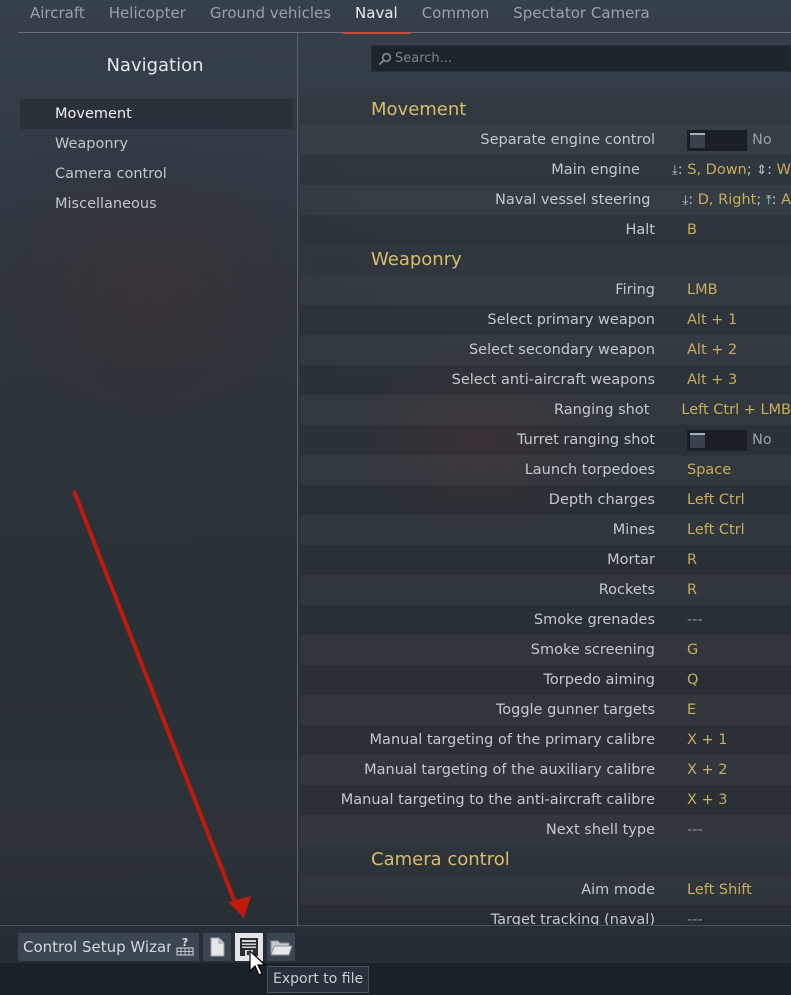 The width and height of the screenshot is (791, 995). I want to click on control-binding: Left Shift, so click(719, 890).